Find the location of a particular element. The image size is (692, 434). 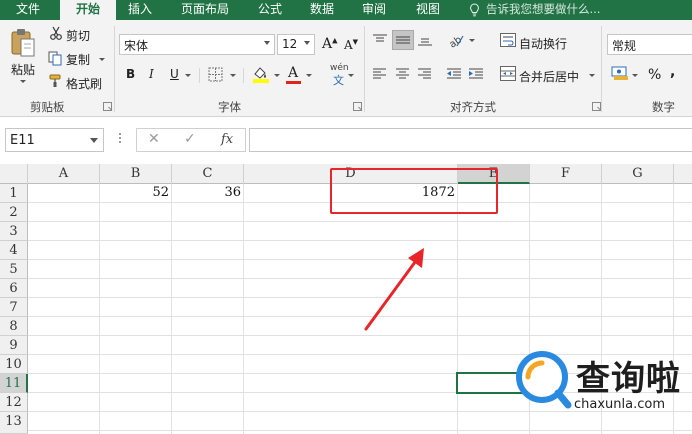

wrap-text-icon is located at coordinates (508, 40).